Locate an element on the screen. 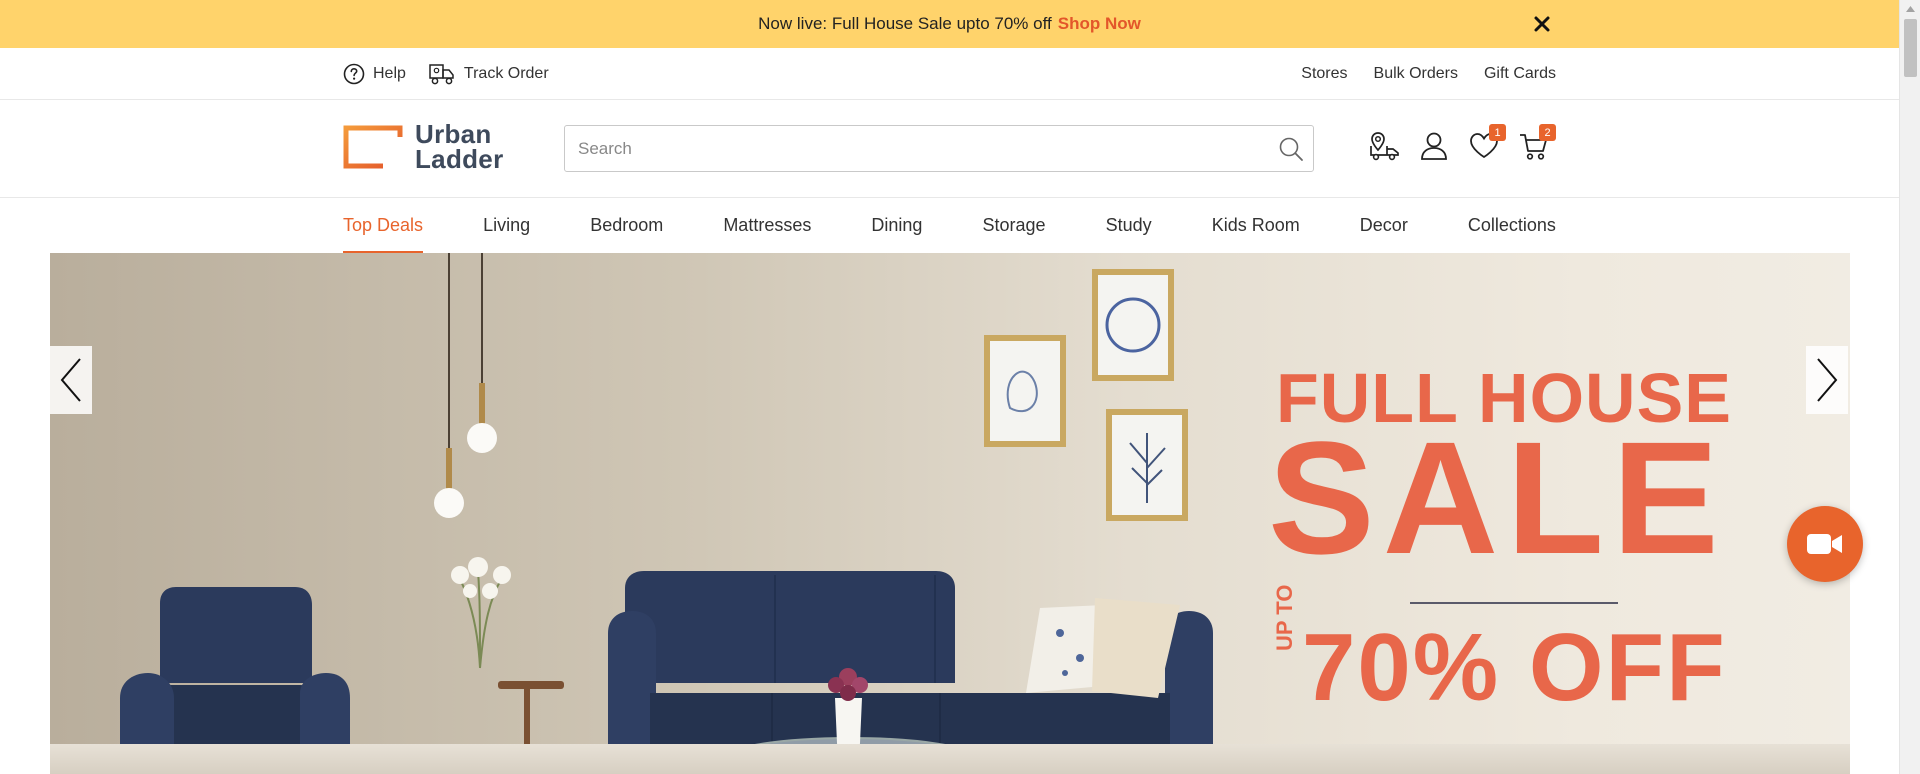  nav-top-deals: Top Deals is located at coordinates (383, 225).